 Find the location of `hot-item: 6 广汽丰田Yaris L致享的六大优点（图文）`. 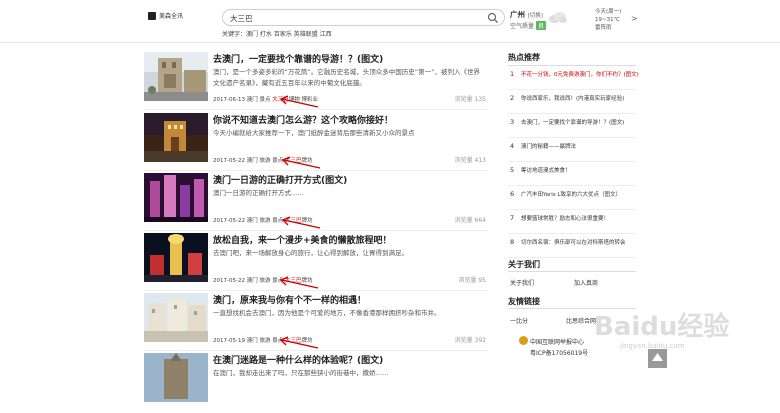

hot-item: 6 广汽丰田Yaris L致享的六大优点（图文） is located at coordinates (572, 198).